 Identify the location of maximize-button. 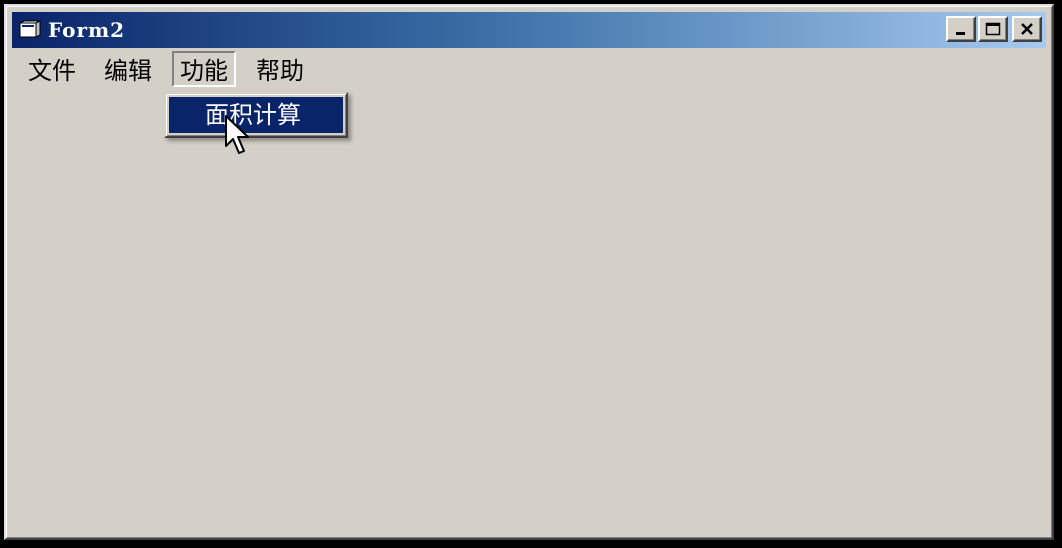
(993, 29).